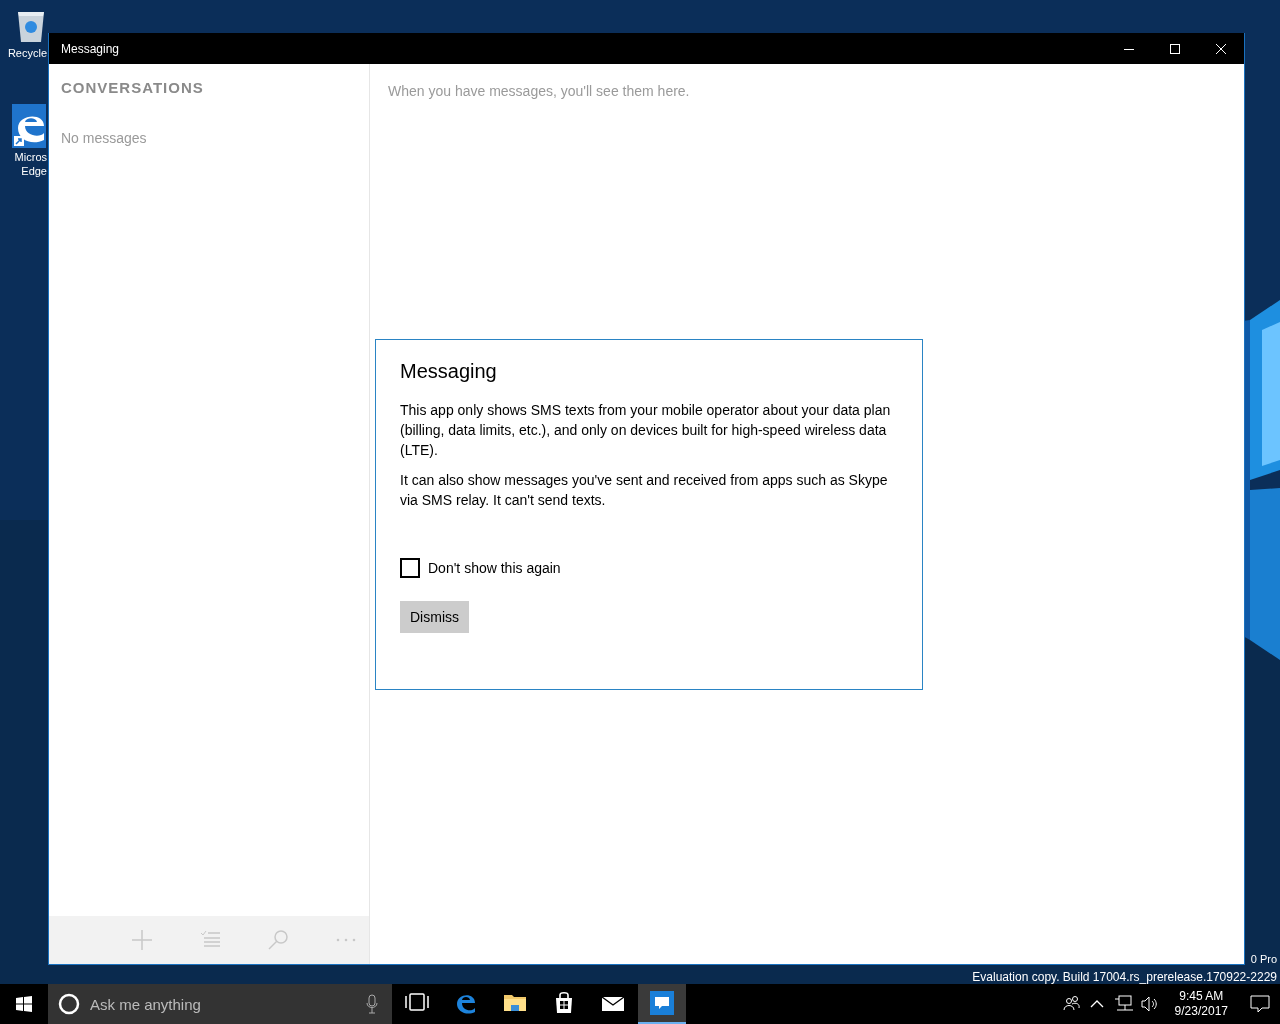  What do you see at coordinates (494, 568) in the screenshot?
I see `checkbox-label: Don't show this again` at bounding box center [494, 568].